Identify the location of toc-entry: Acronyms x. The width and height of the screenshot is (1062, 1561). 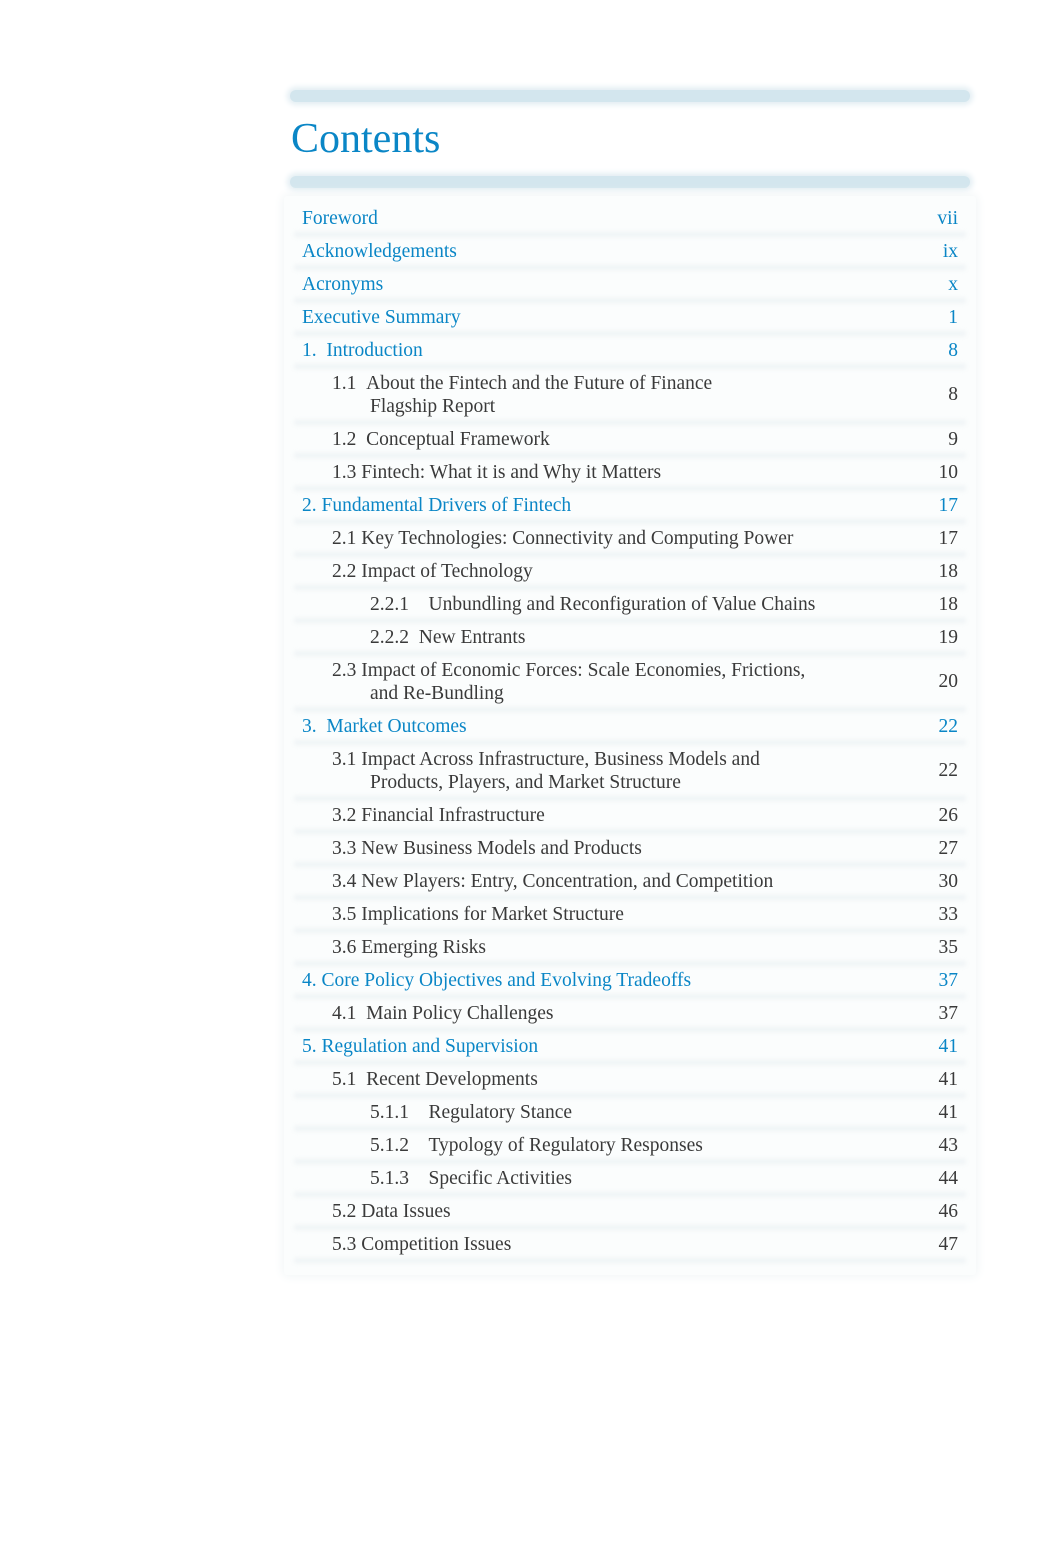
(630, 284).